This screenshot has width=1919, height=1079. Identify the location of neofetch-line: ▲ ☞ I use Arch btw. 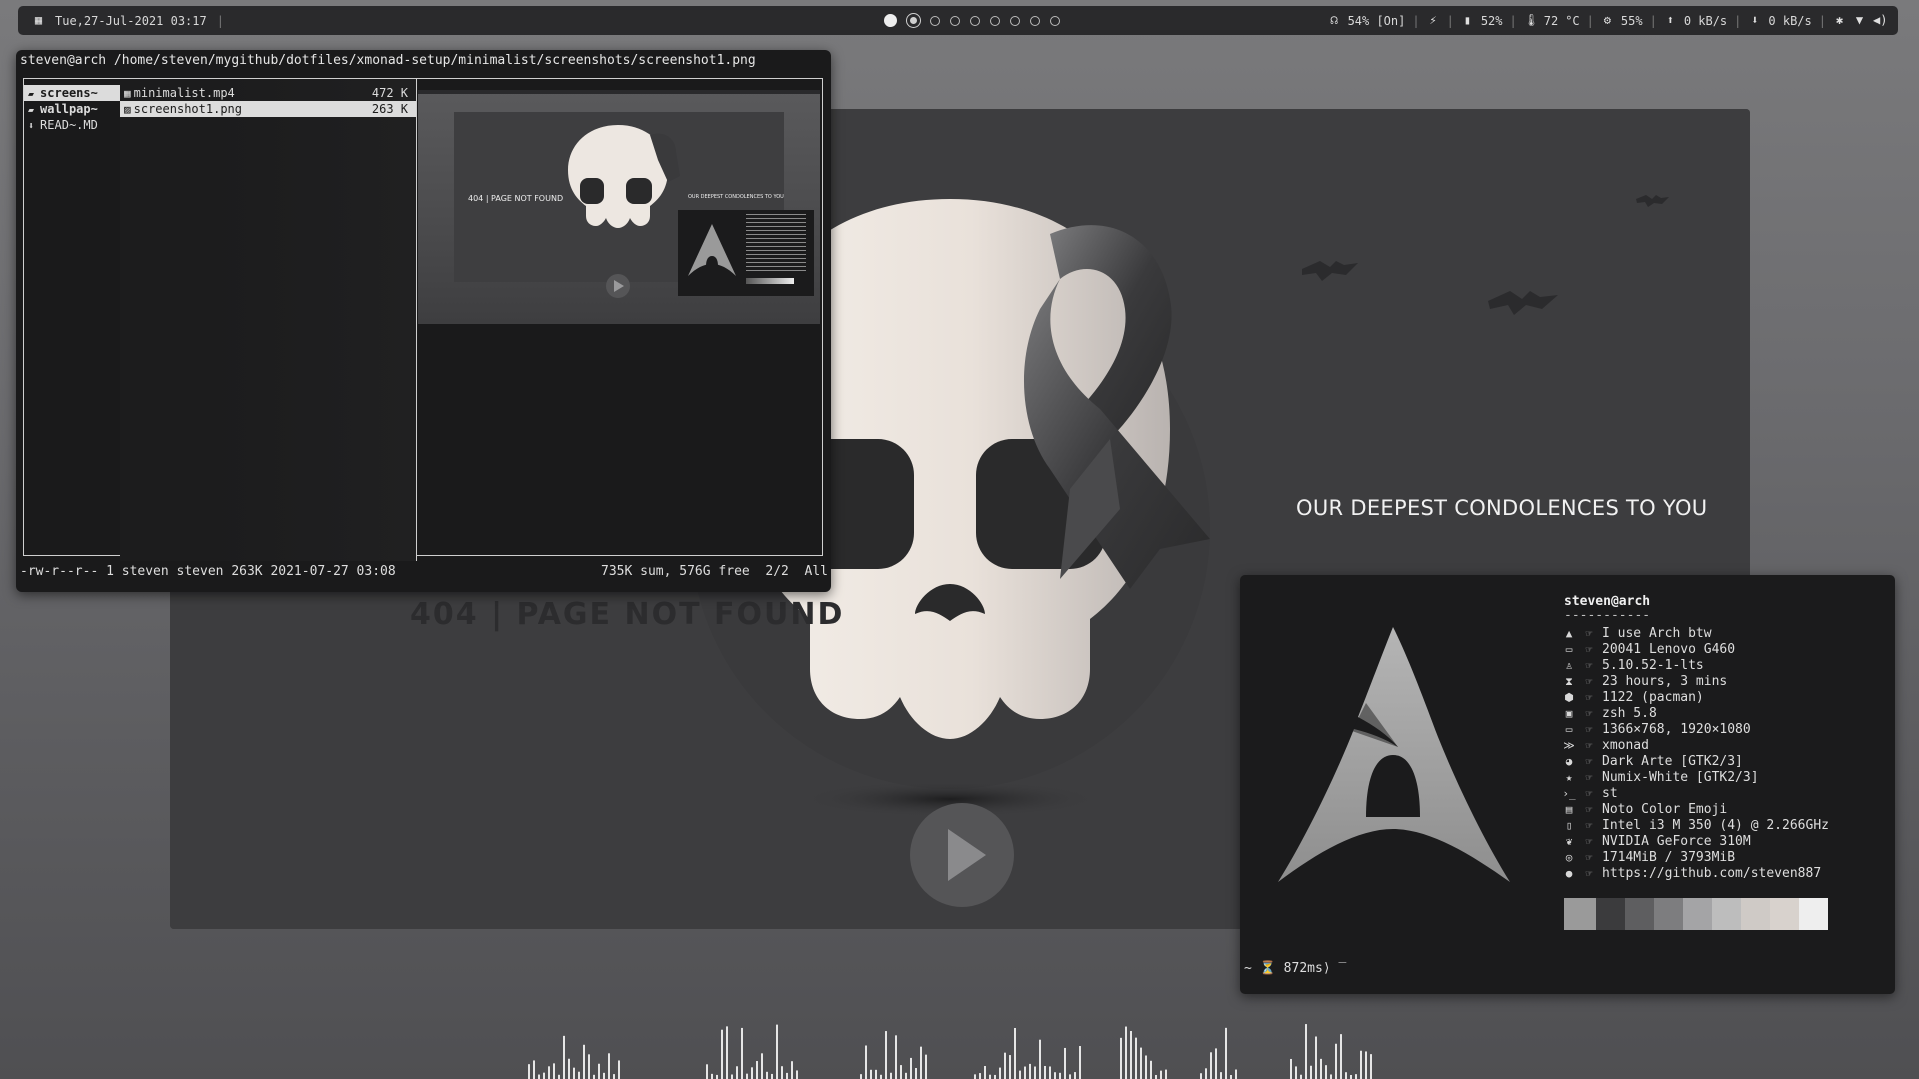
(1695, 634).